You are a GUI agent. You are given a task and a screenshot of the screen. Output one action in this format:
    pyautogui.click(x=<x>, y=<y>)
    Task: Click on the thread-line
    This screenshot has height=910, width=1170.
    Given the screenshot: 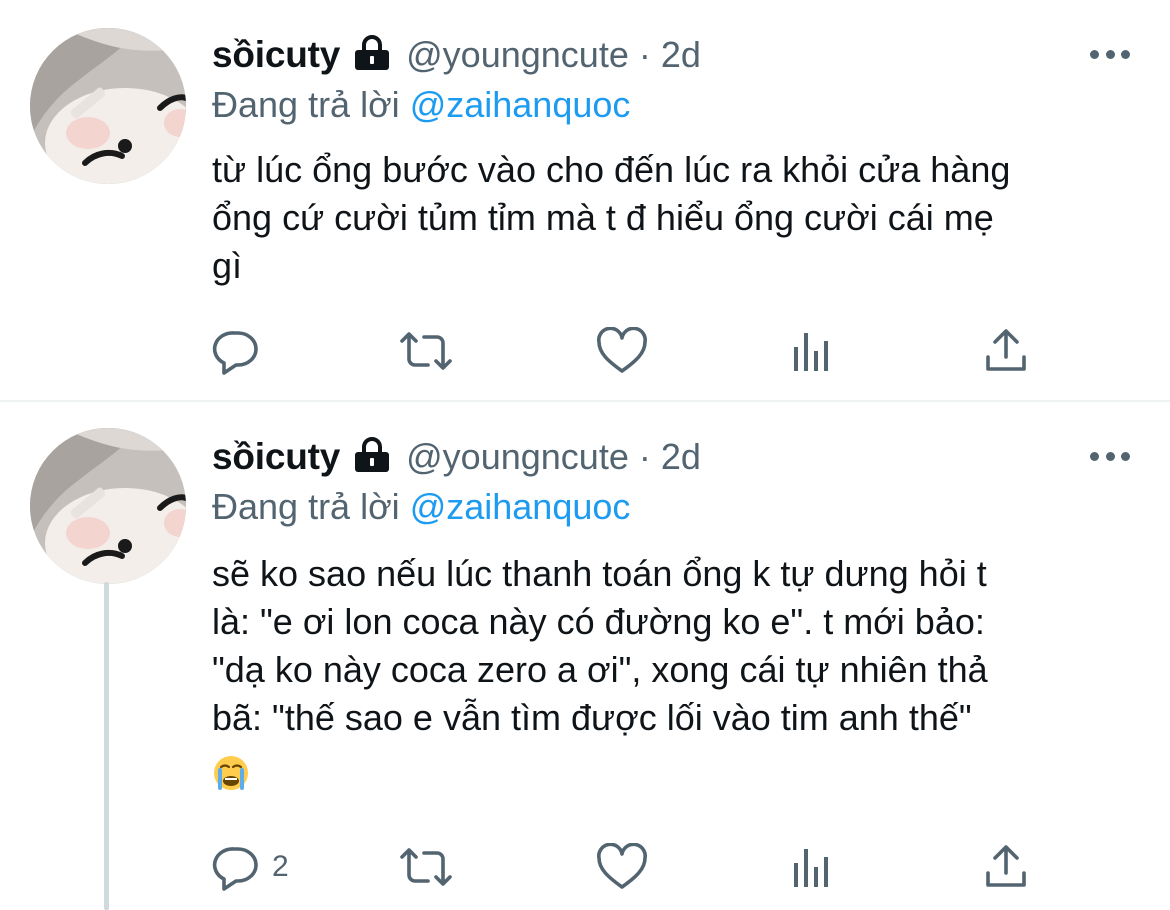 What is the action you would take?
    pyautogui.click(x=106, y=746)
    